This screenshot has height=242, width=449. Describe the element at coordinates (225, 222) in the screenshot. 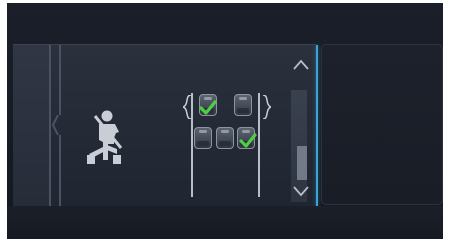

I see `bottom-band` at that location.